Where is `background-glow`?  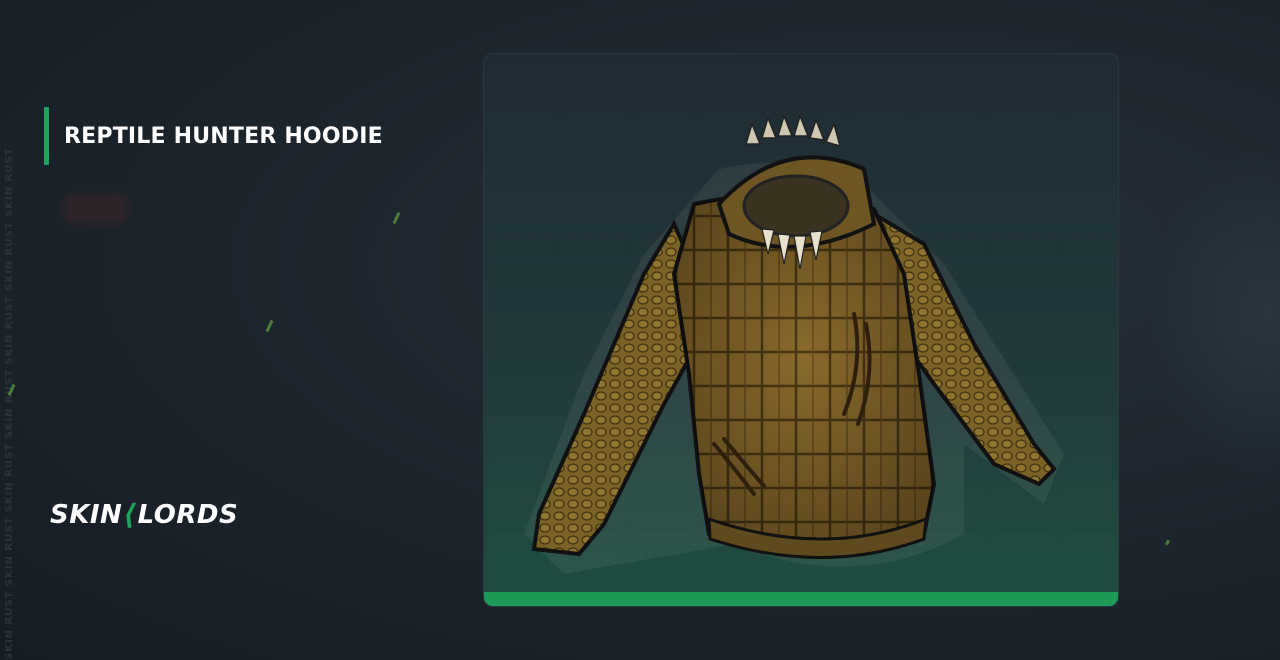
background-glow is located at coordinates (1215, 315).